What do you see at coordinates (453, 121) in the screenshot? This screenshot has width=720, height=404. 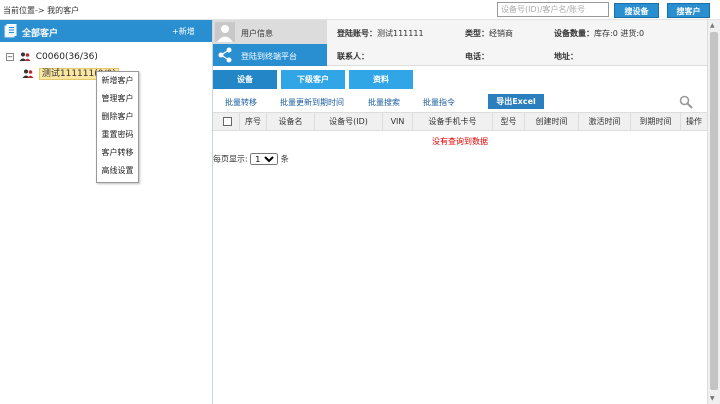 I see `column-header: 设备手机卡号` at bounding box center [453, 121].